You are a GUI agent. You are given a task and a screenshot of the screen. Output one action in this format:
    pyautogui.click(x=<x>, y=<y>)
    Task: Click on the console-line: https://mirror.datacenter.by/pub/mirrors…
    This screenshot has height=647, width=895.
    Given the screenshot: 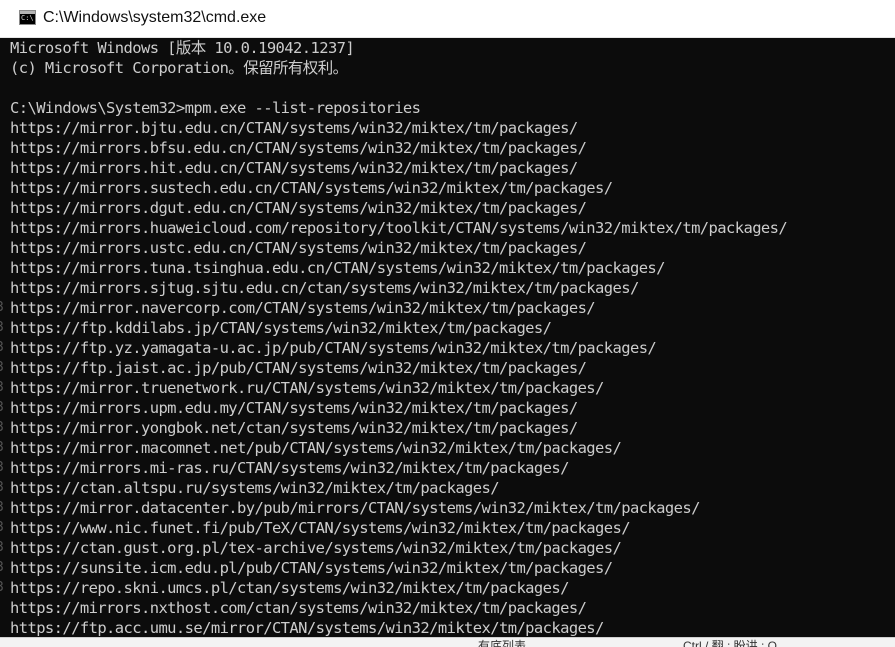 What is the action you would take?
    pyautogui.click(x=355, y=508)
    